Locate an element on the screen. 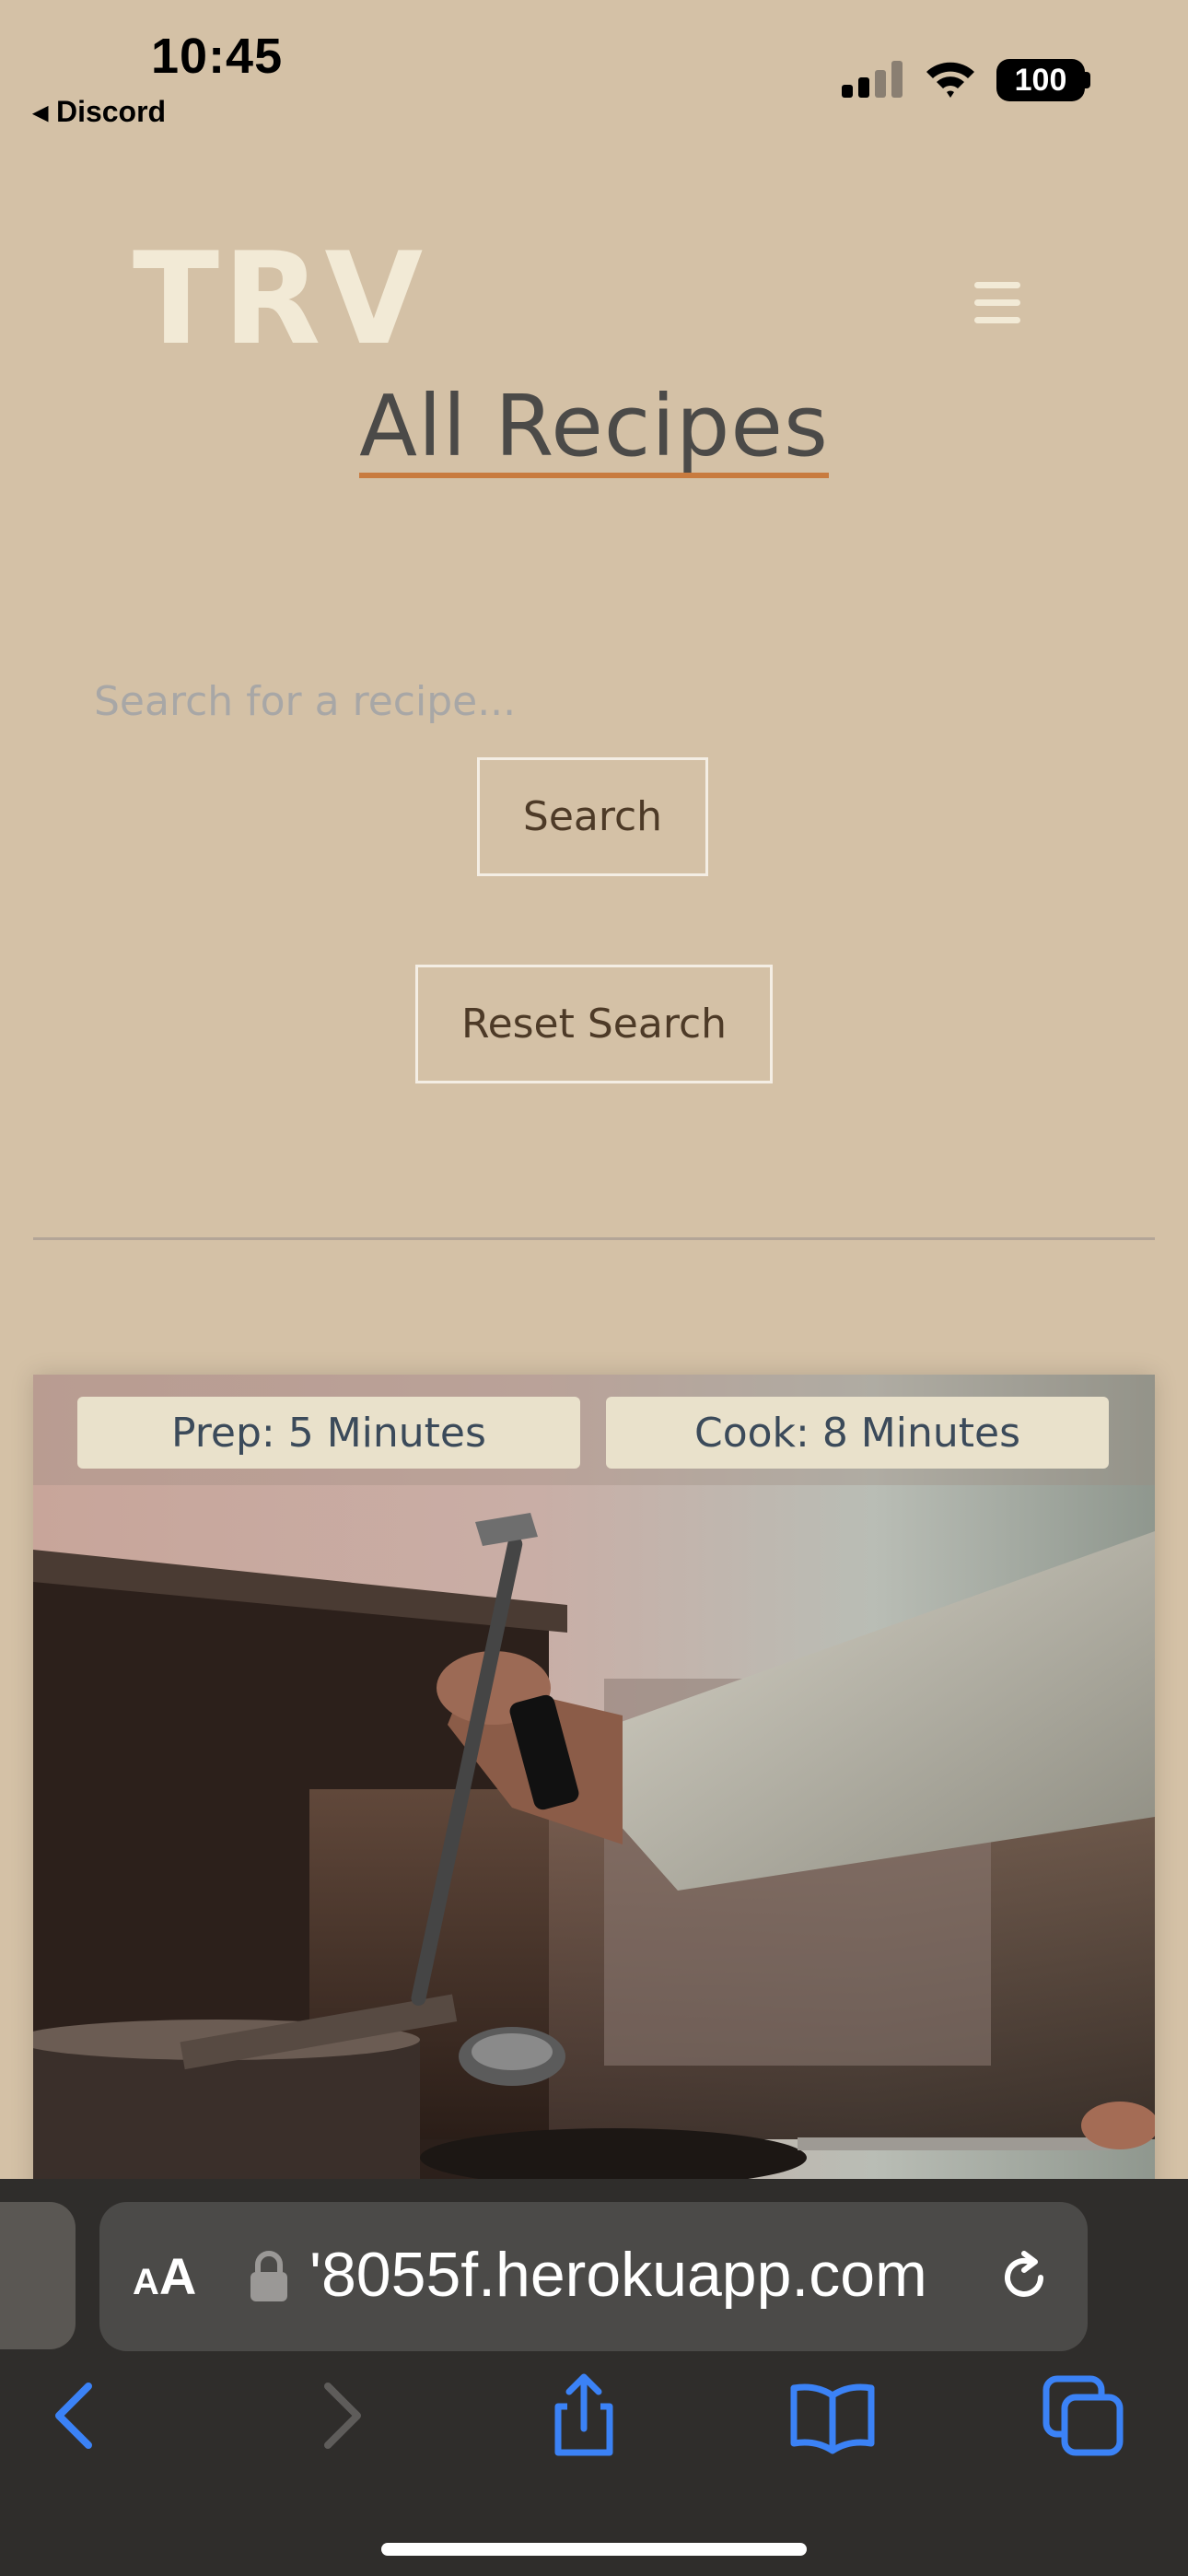 The image size is (1188, 2576). site-logo: TRV is located at coordinates (279, 299).